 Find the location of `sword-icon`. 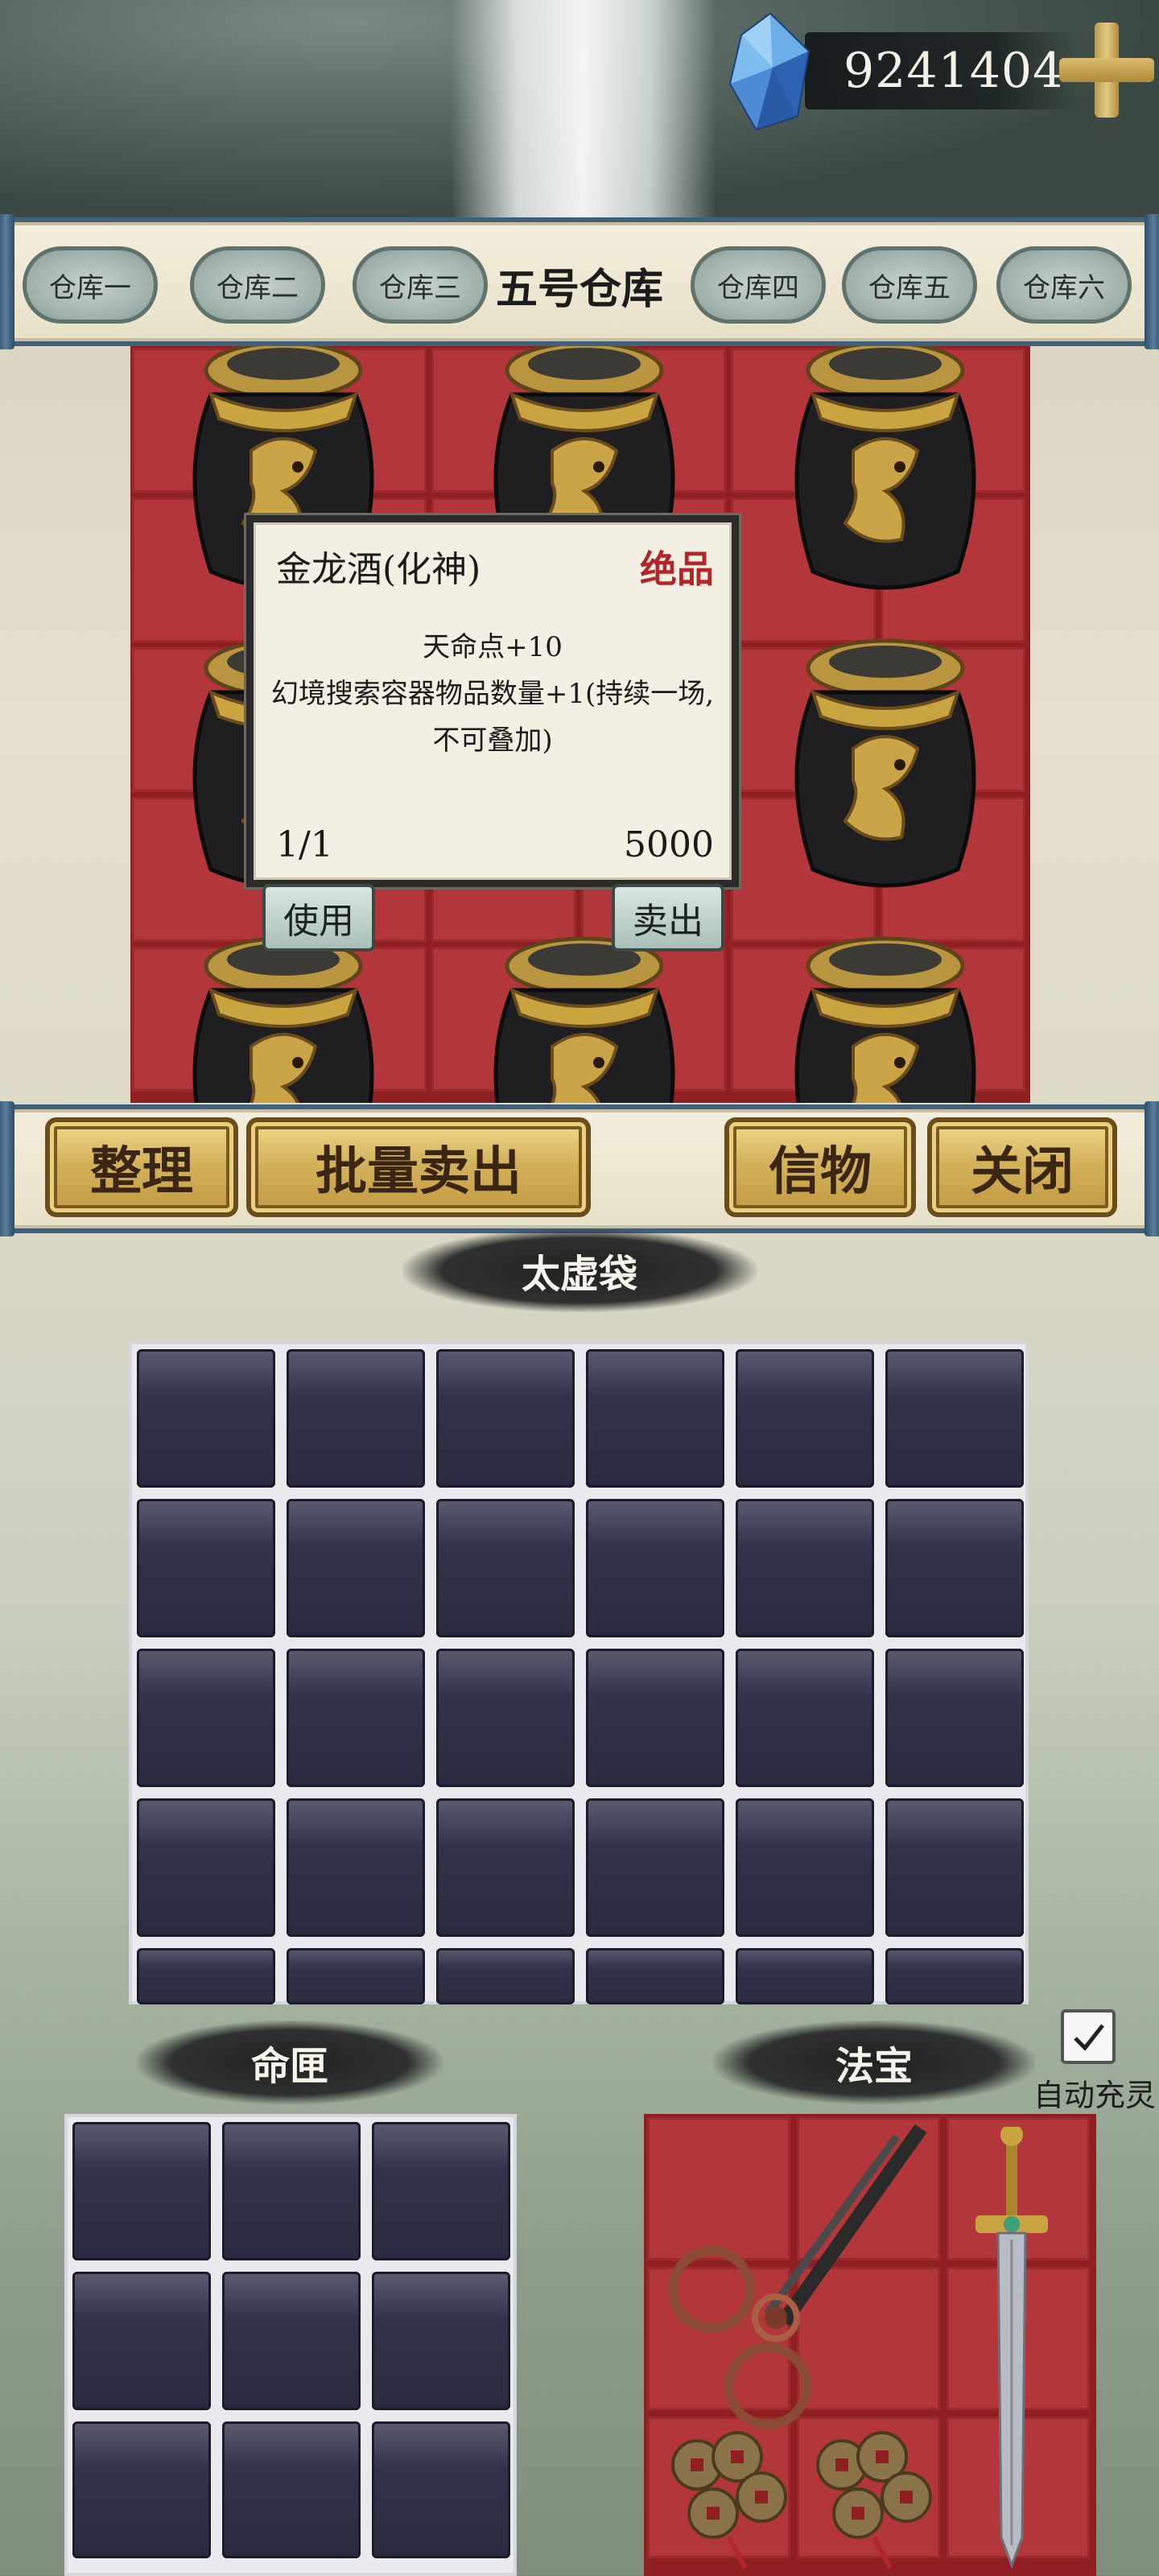

sword-icon is located at coordinates (1011, 2348).